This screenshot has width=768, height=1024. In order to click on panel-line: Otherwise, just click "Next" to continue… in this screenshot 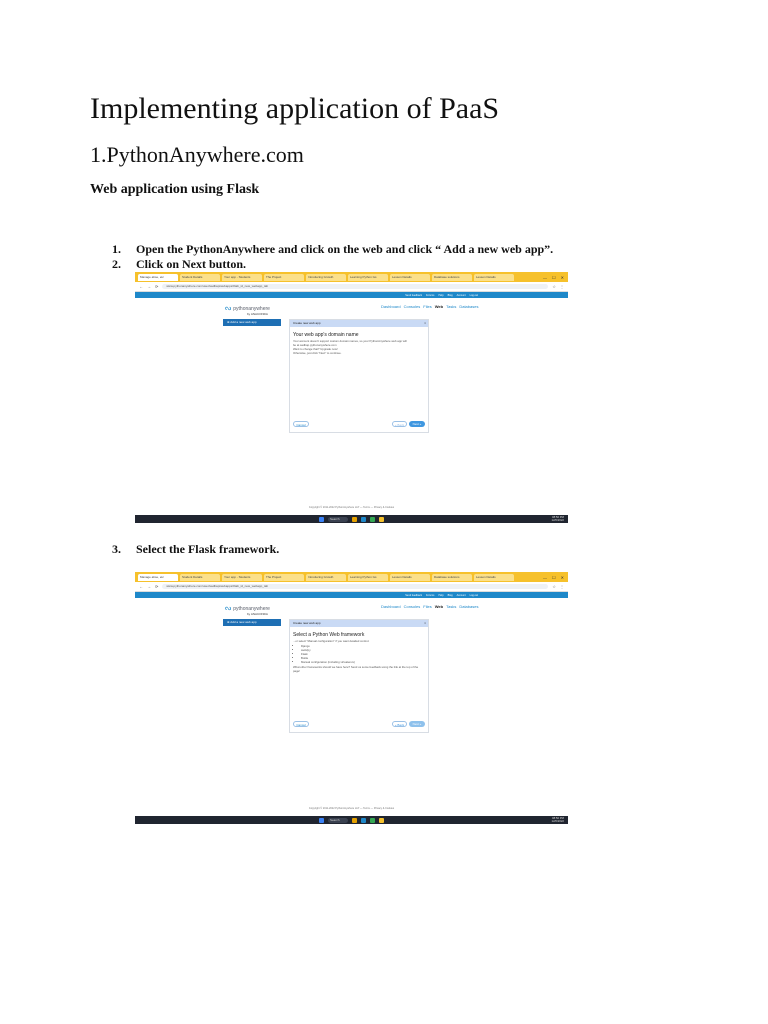, I will do `click(317, 353)`.